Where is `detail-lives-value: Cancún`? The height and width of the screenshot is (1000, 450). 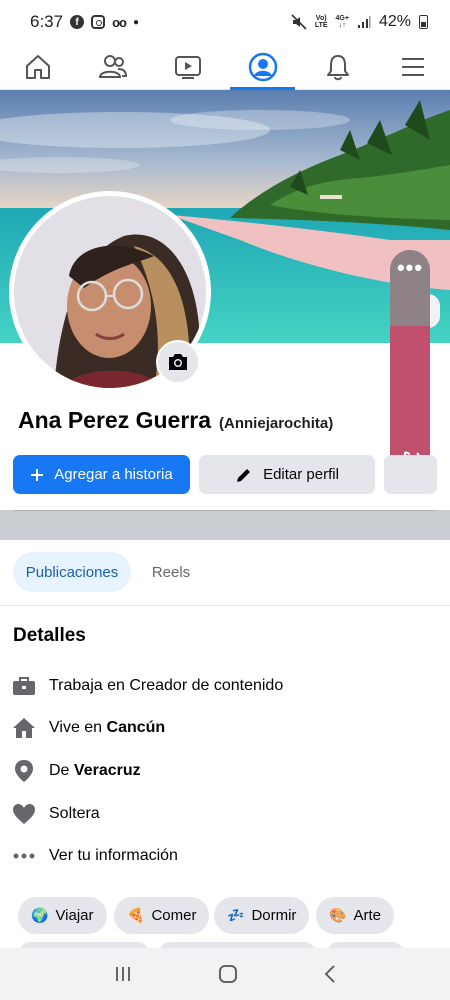 detail-lives-value: Cancún is located at coordinates (136, 728).